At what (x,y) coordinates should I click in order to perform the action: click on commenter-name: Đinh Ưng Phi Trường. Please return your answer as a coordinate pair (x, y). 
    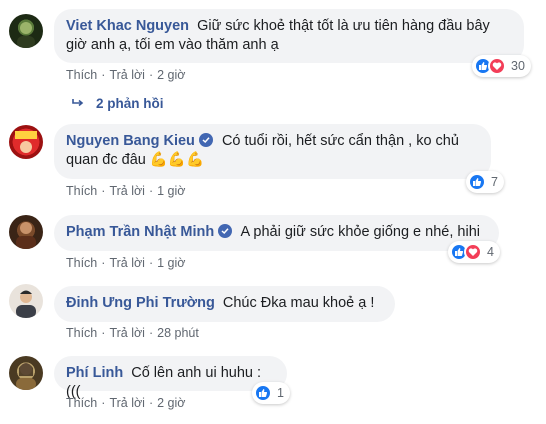
    Looking at the image, I should click on (140, 303).